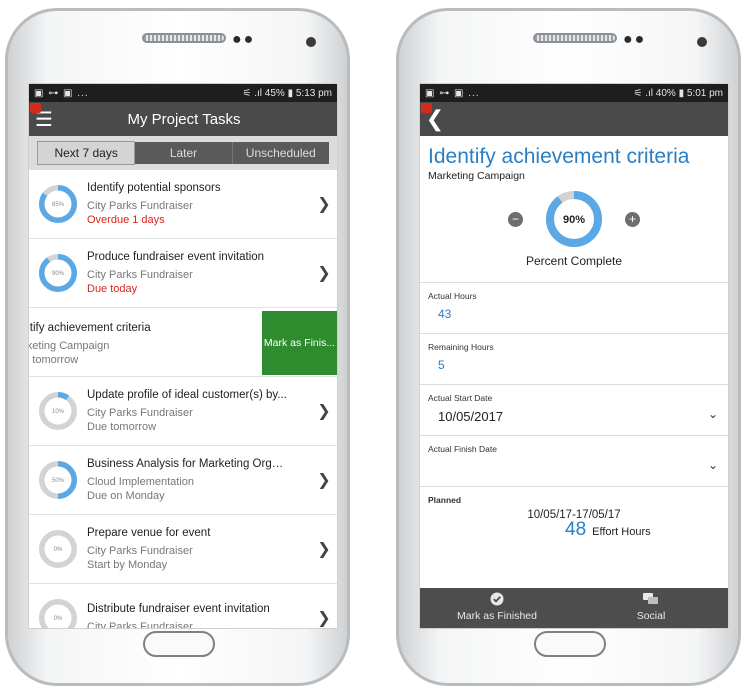  Describe the element at coordinates (462, 449) in the screenshot. I see `field-label: Actual Finish Date` at that location.